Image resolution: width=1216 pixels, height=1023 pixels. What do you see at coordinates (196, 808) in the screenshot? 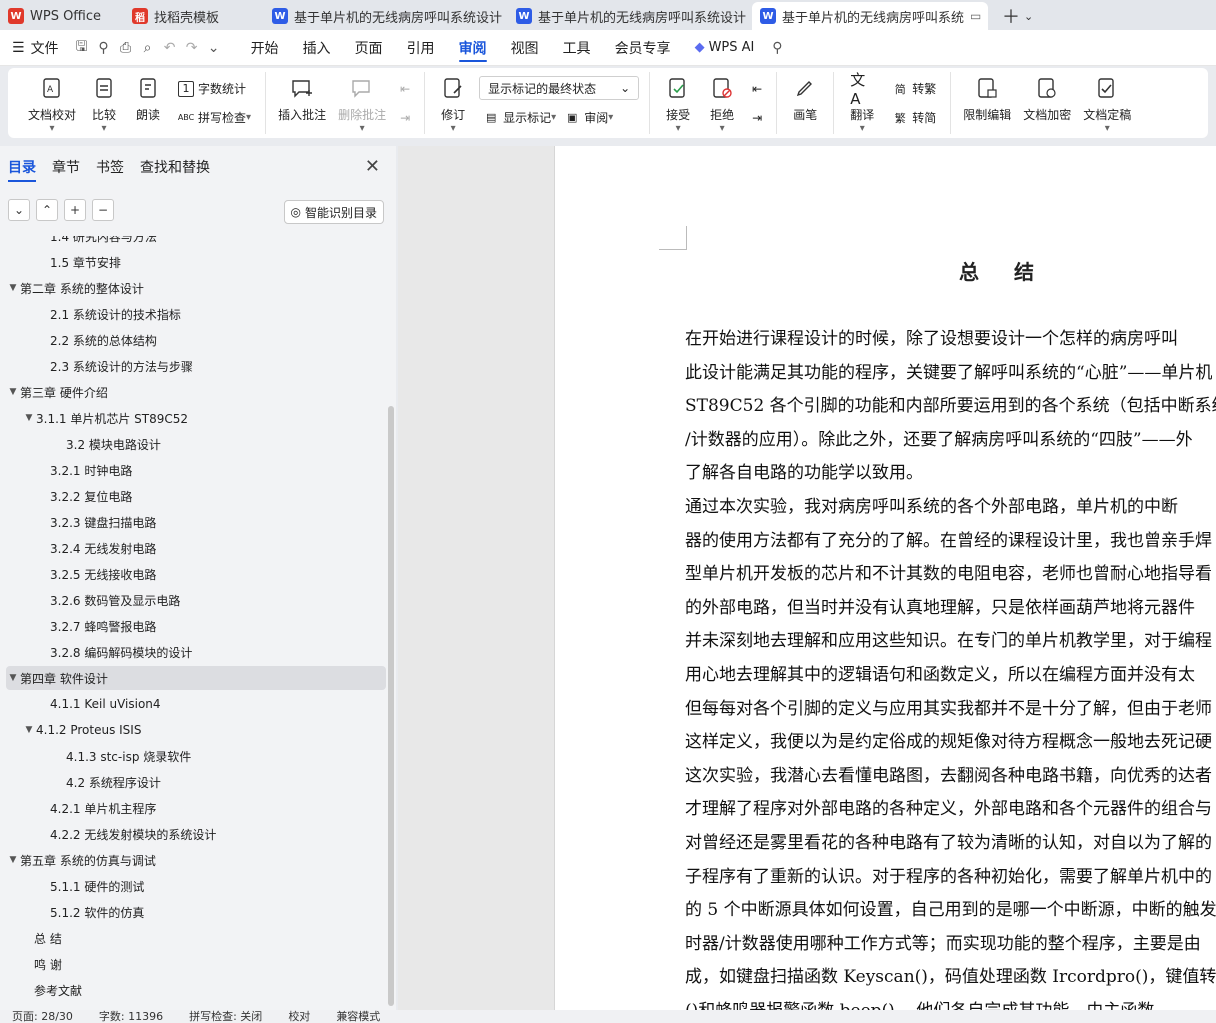
I see `toc-item: 4.2.1 单片机主程序` at bounding box center [196, 808].